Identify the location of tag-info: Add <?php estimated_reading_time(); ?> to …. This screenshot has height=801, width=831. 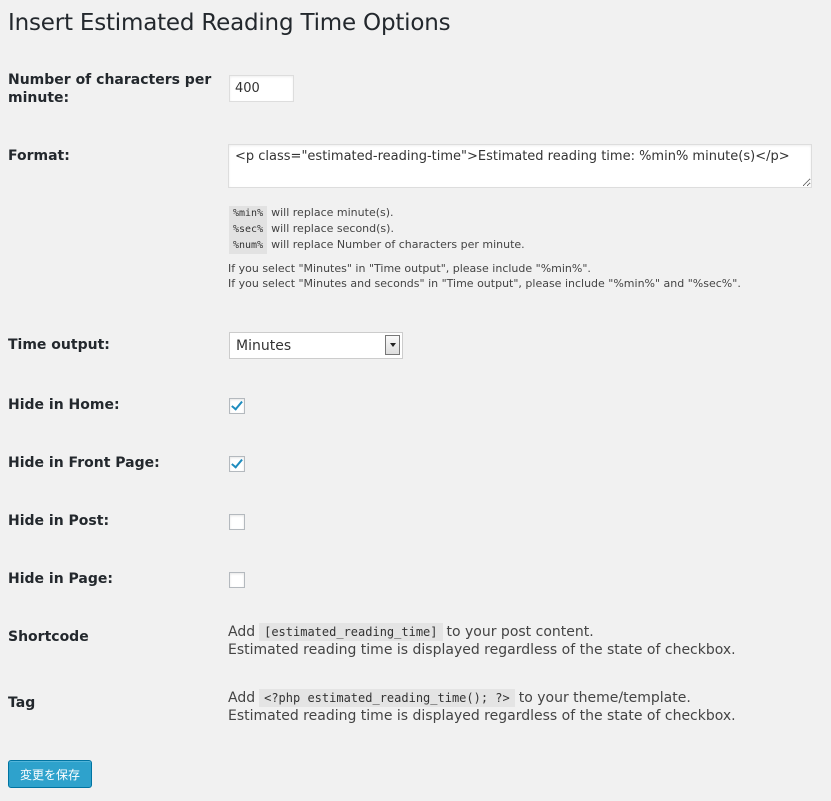
(482, 707).